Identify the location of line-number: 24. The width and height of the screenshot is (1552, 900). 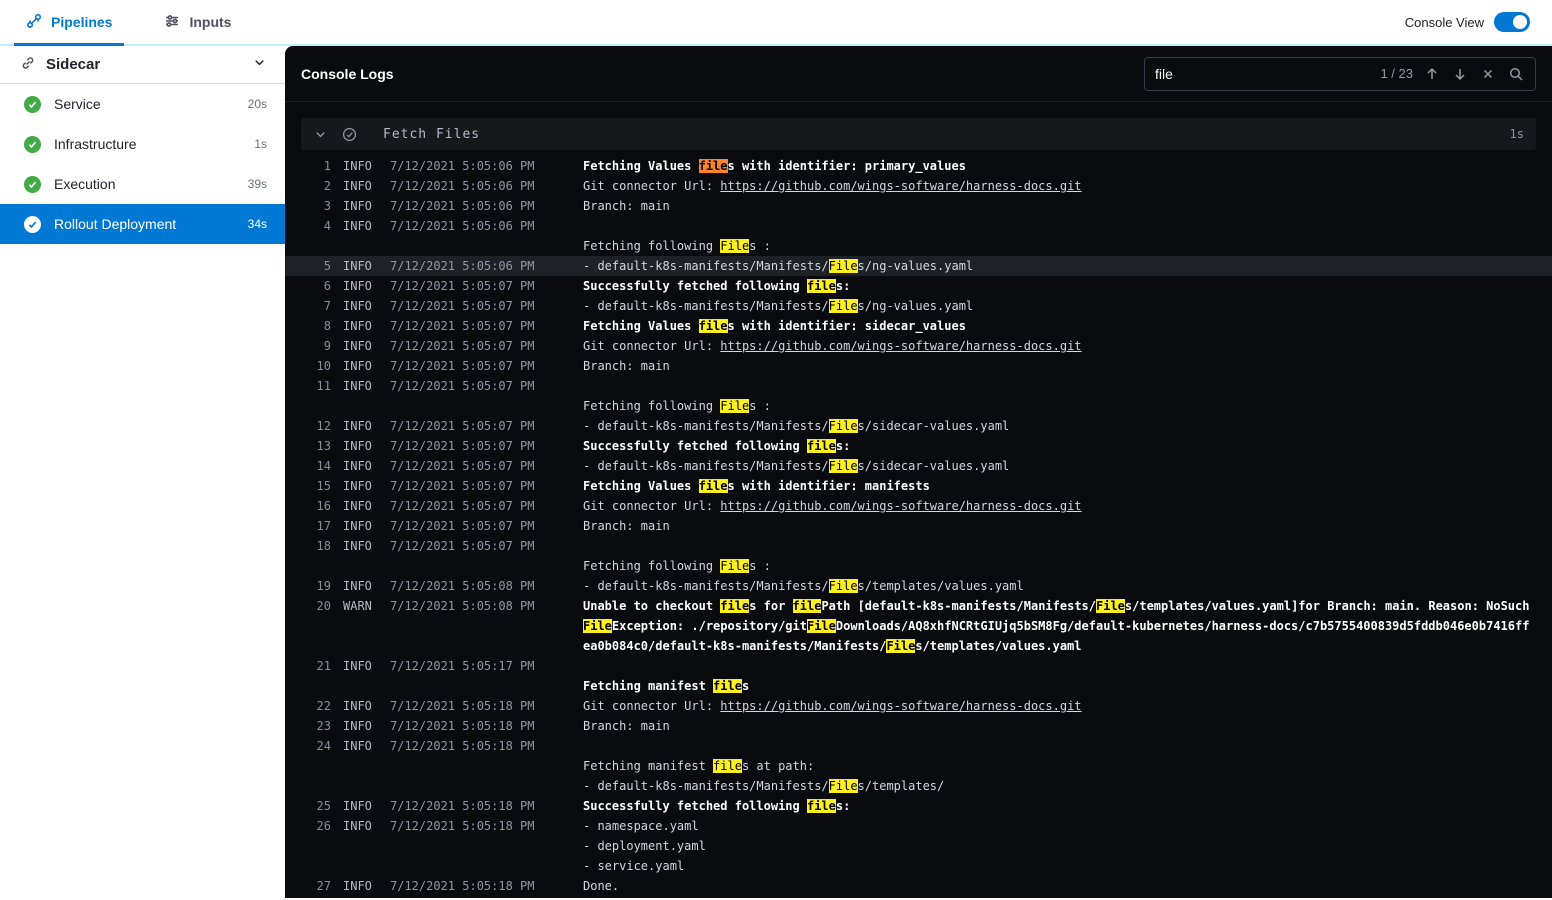
(323, 746).